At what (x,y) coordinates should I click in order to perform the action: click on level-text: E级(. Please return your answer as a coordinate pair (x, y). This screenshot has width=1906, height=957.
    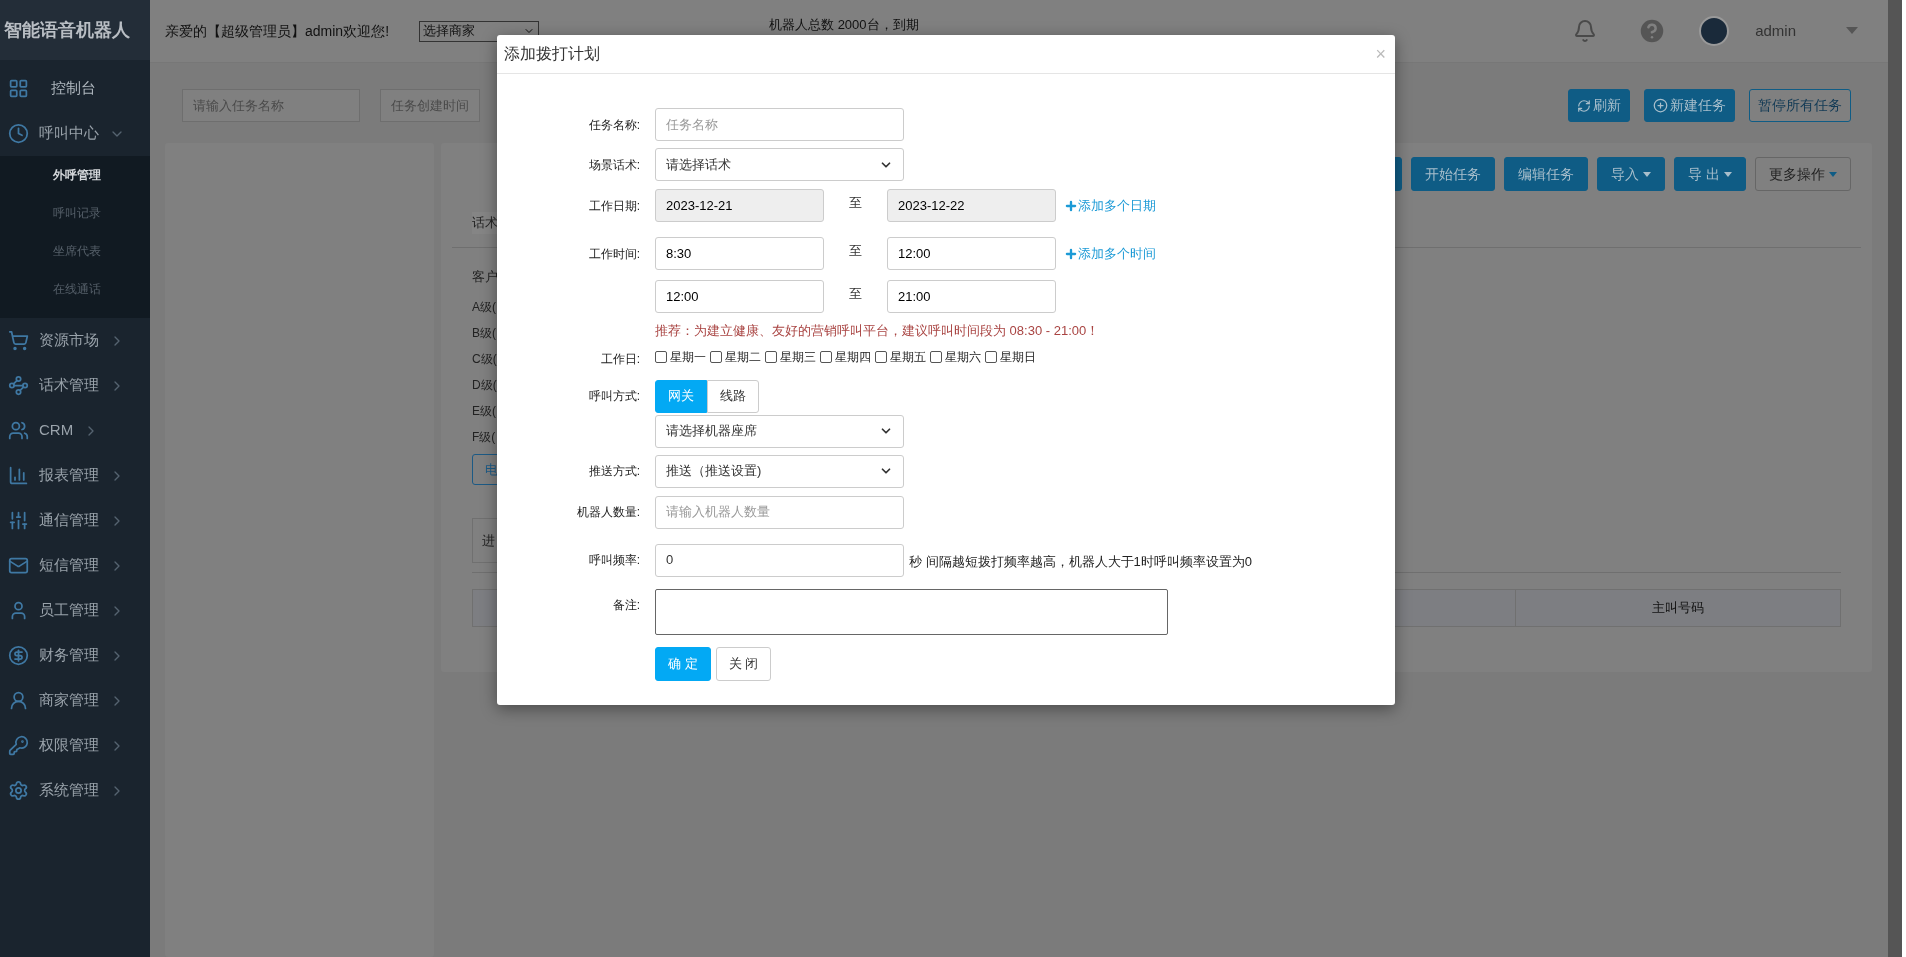
    Looking at the image, I should click on (484, 411).